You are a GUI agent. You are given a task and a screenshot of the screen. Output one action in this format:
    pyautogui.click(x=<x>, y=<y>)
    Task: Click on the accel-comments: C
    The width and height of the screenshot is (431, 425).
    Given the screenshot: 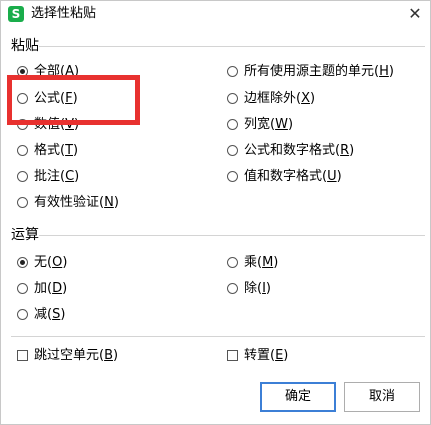 What is the action you would take?
    pyautogui.click(x=70, y=176)
    